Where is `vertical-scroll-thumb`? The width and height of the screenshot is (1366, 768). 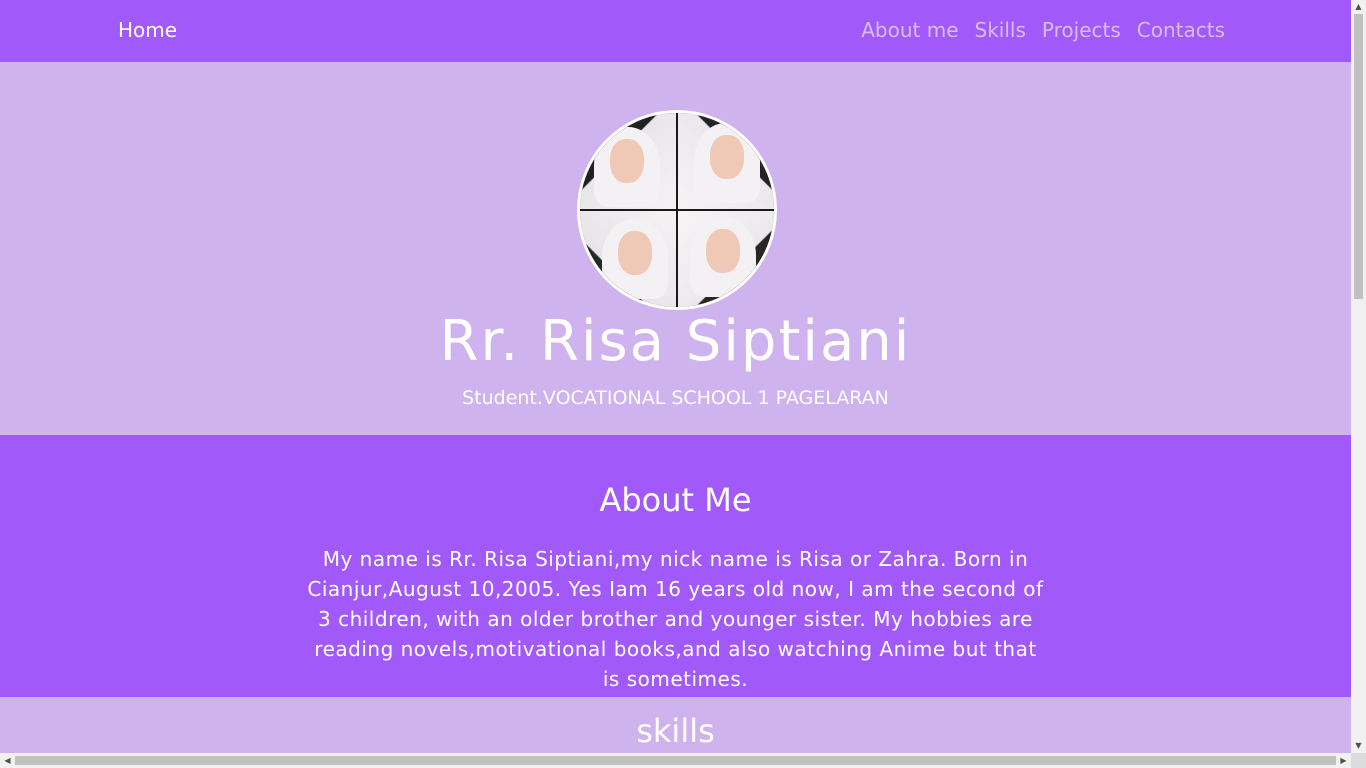
vertical-scroll-thumb is located at coordinates (1358, 156).